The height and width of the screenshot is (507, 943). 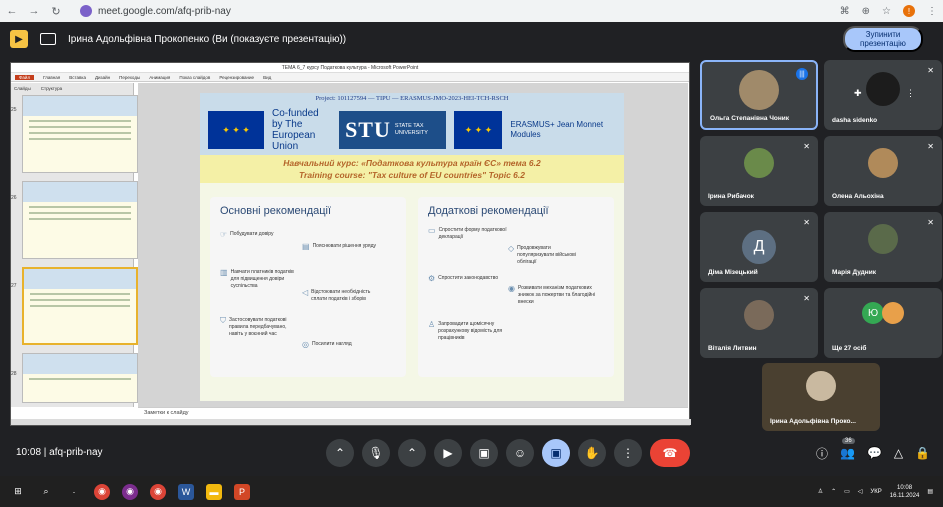 What do you see at coordinates (822, 453) in the screenshot?
I see `info-icon: ⓘ` at bounding box center [822, 453].